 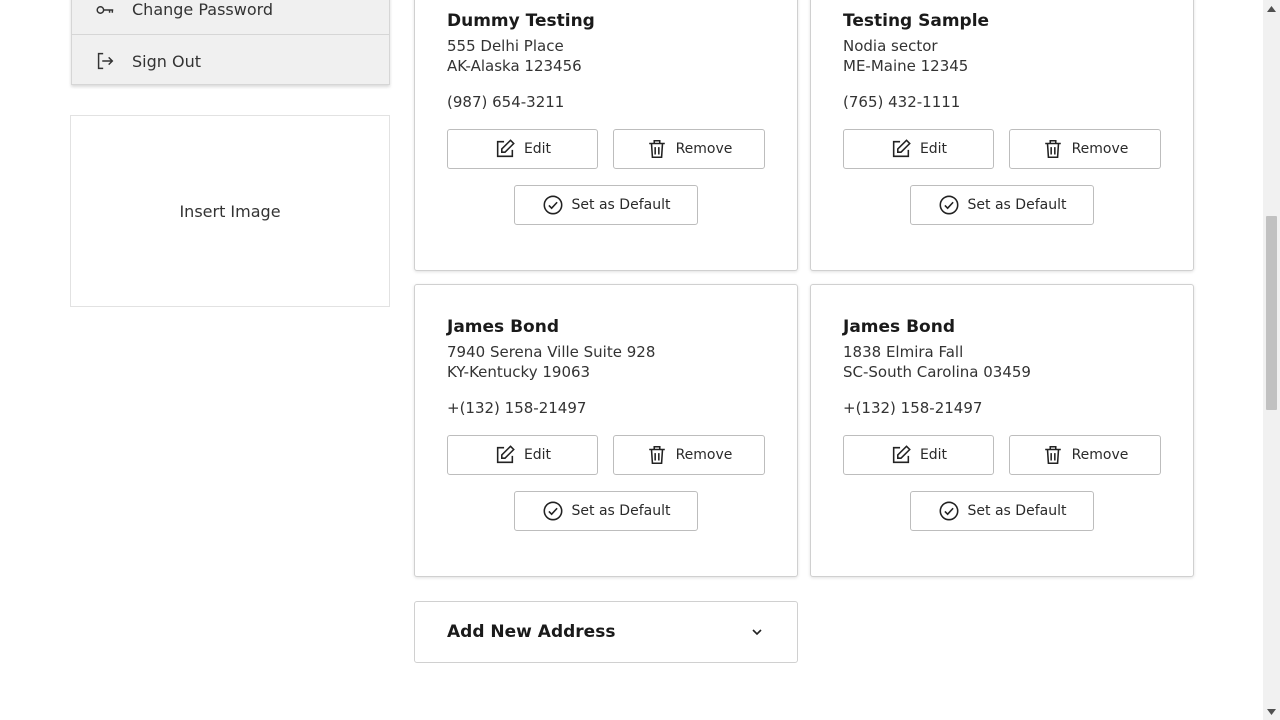 What do you see at coordinates (890, 46) in the screenshot?
I see `address-street: Nodia sector` at bounding box center [890, 46].